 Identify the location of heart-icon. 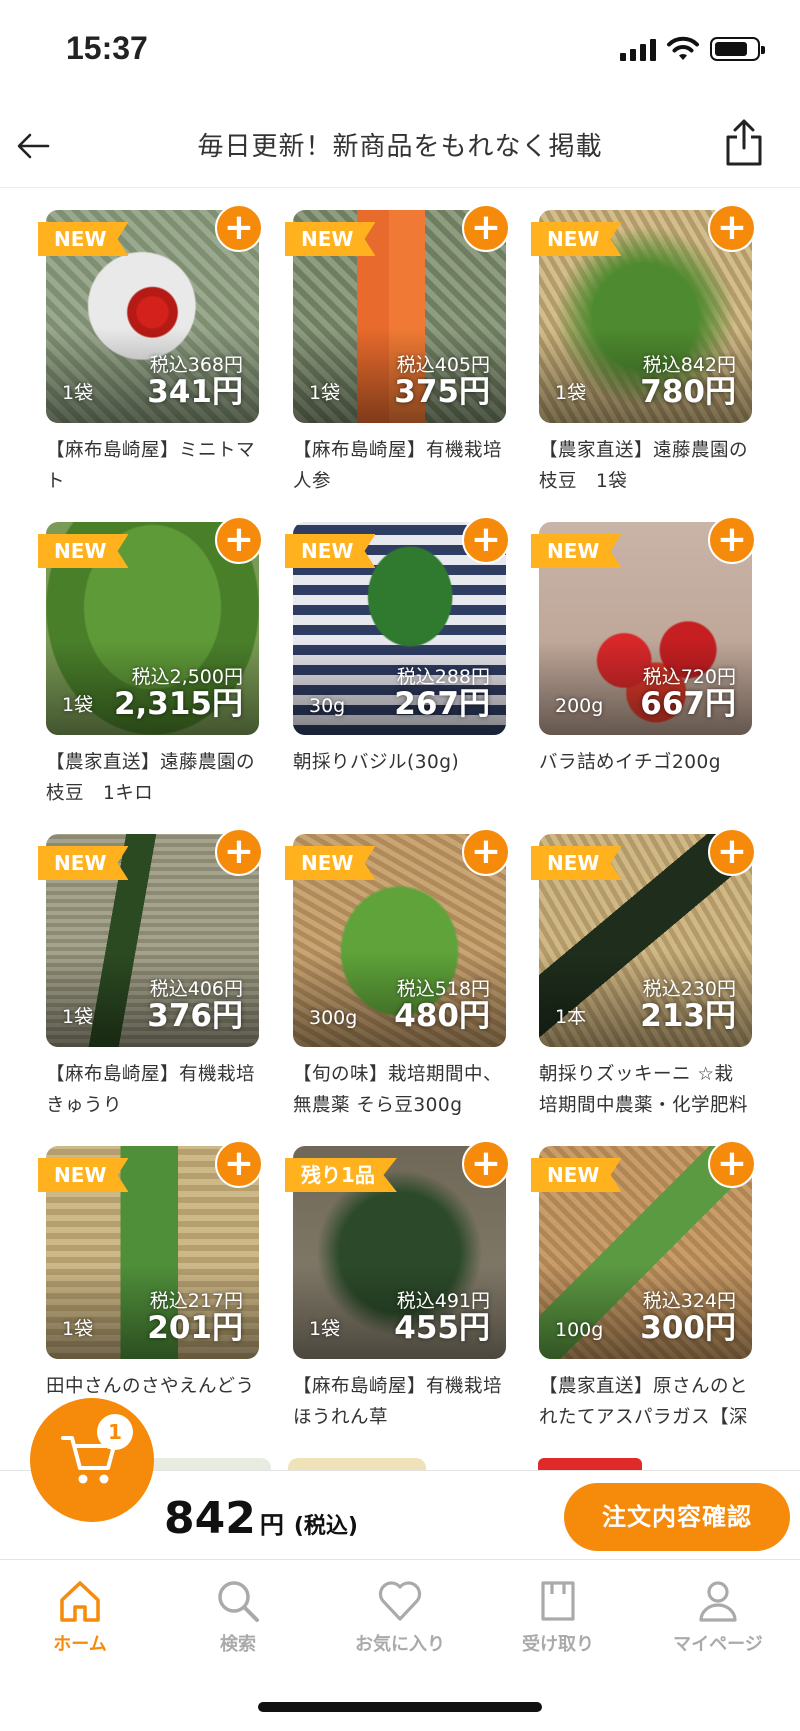
(400, 1601).